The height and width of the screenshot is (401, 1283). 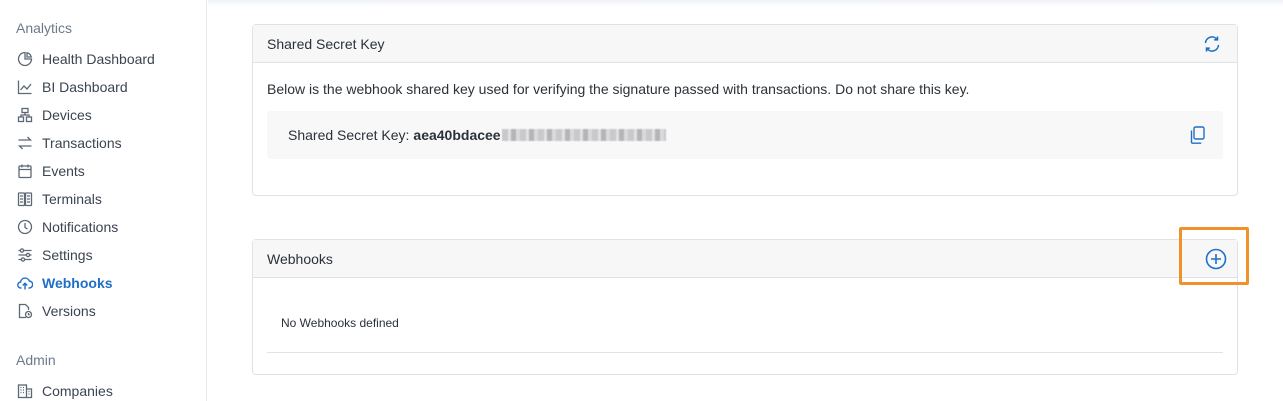 What do you see at coordinates (24, 283) in the screenshot?
I see `cloud-upload-icon` at bounding box center [24, 283].